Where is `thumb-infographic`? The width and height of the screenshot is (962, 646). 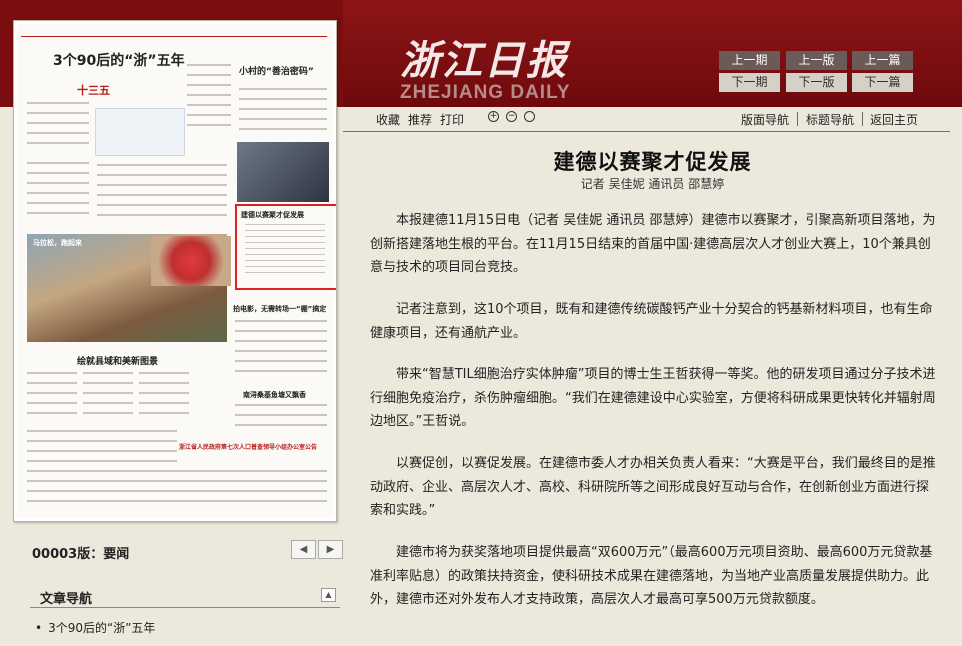 thumb-infographic is located at coordinates (140, 132).